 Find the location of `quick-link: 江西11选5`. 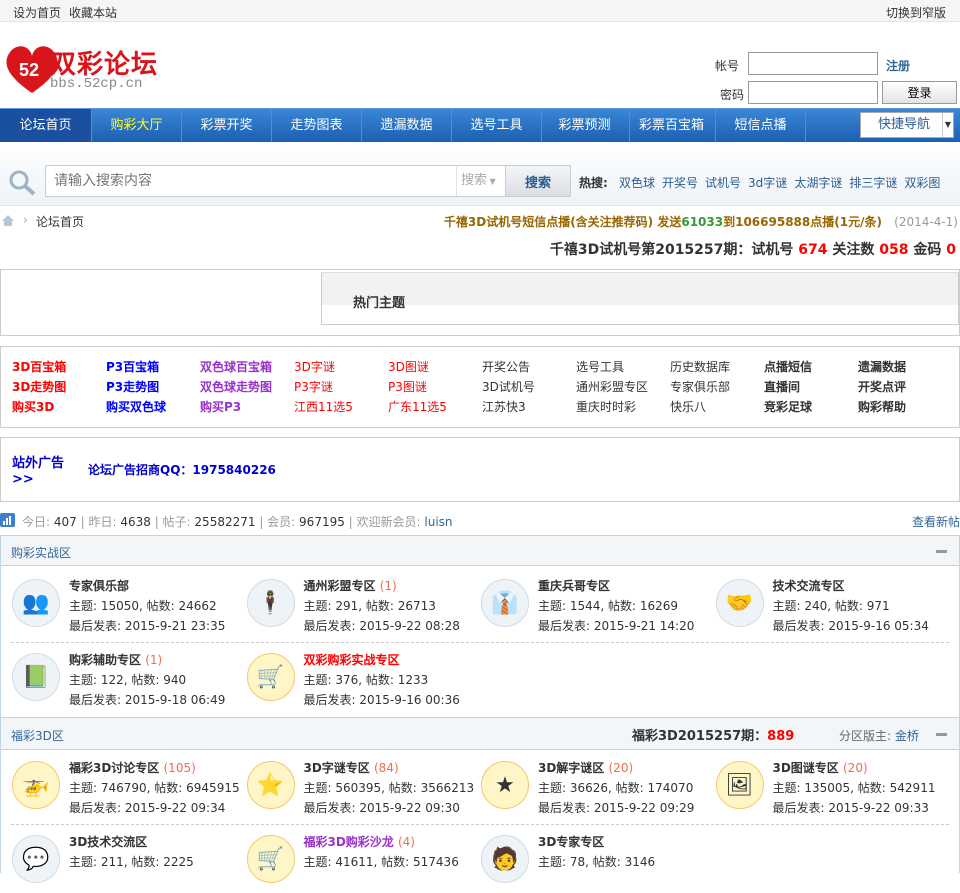

quick-link: 江西11选5 is located at coordinates (323, 406).